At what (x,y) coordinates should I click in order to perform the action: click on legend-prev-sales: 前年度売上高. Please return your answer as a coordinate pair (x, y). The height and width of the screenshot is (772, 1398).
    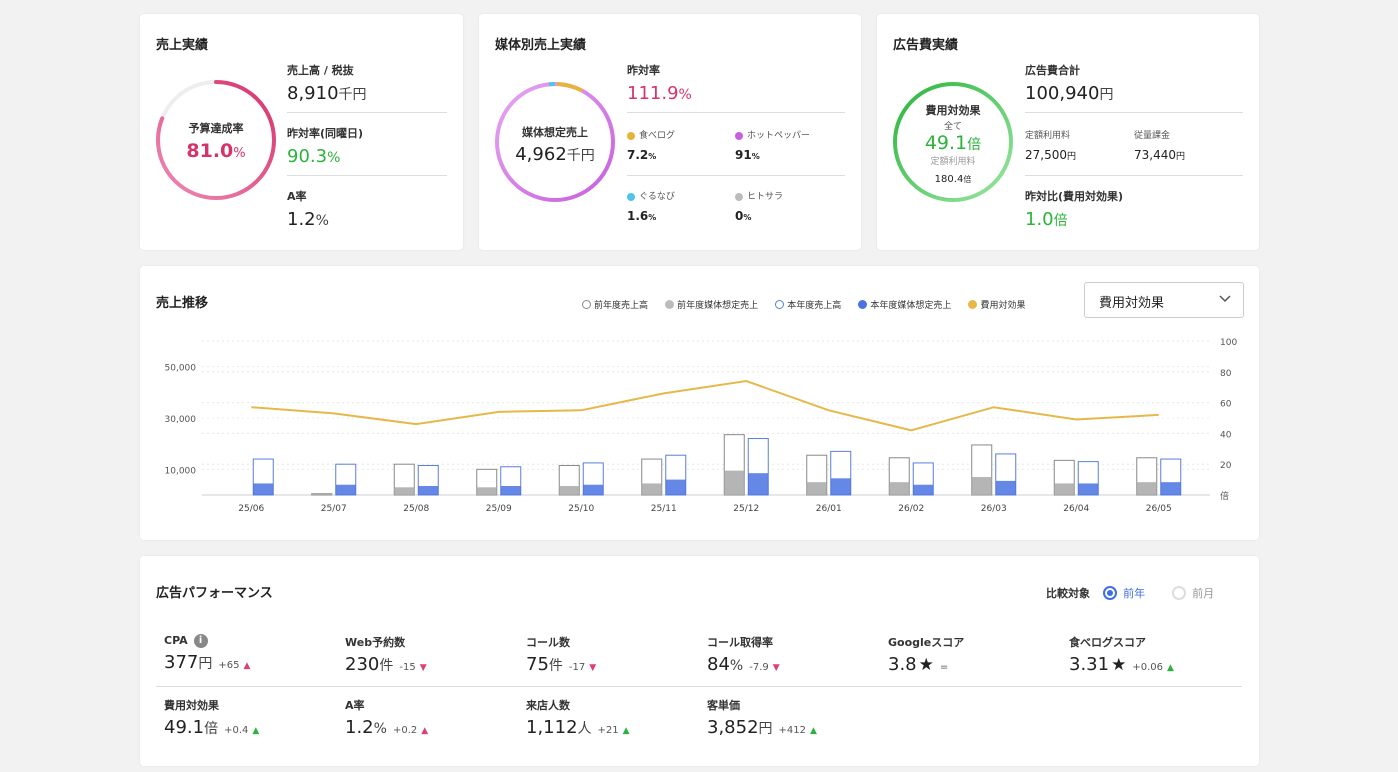
    Looking at the image, I should click on (615, 304).